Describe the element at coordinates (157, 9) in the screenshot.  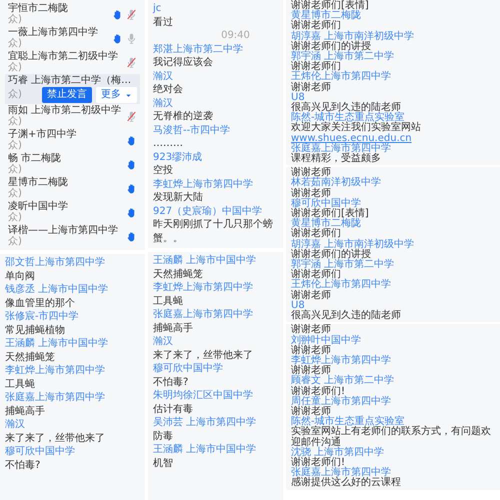
I see `sender-name: jc` at that location.